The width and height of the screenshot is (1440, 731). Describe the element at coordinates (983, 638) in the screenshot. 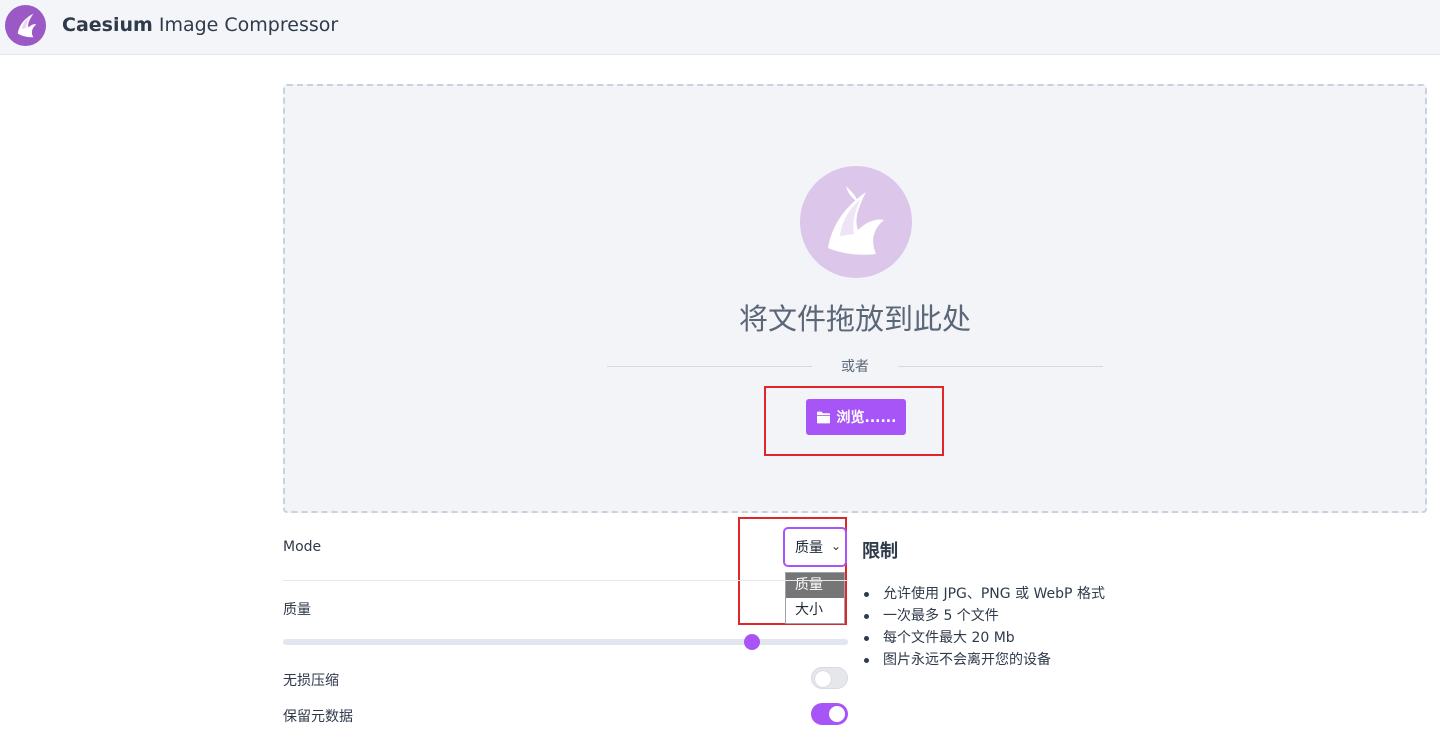

I see `limit-item: 每个文件最大 20 Mb` at that location.